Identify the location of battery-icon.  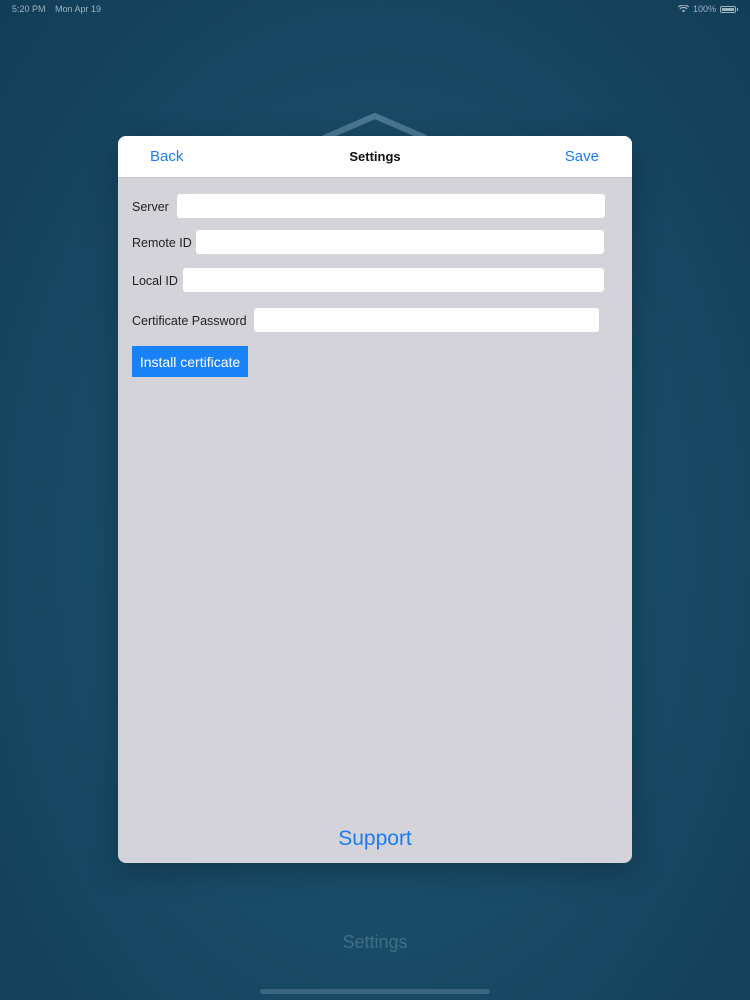
(729, 9).